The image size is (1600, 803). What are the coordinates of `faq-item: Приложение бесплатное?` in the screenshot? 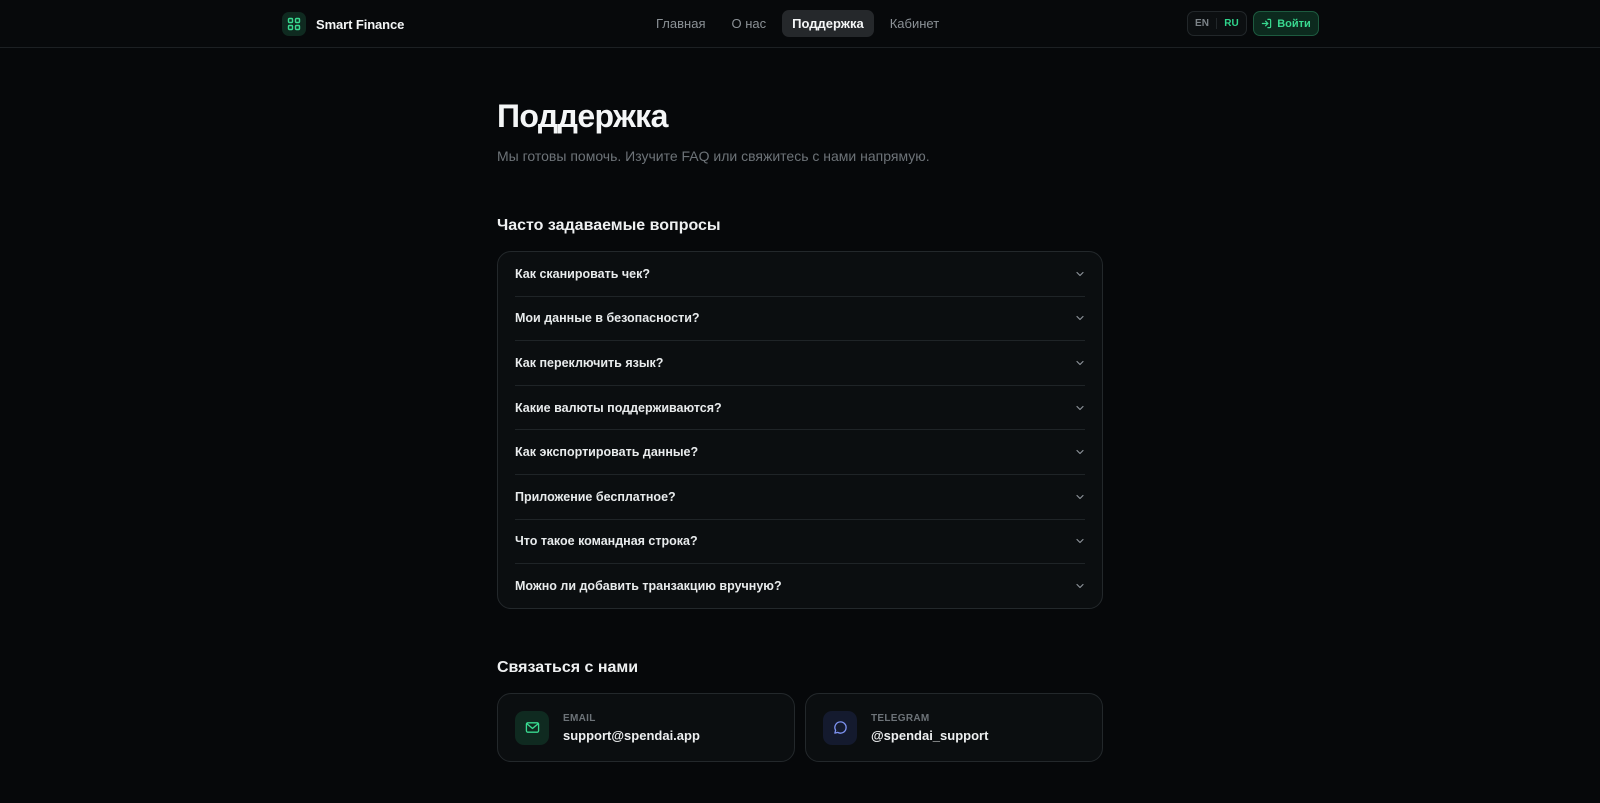 It's located at (800, 497).